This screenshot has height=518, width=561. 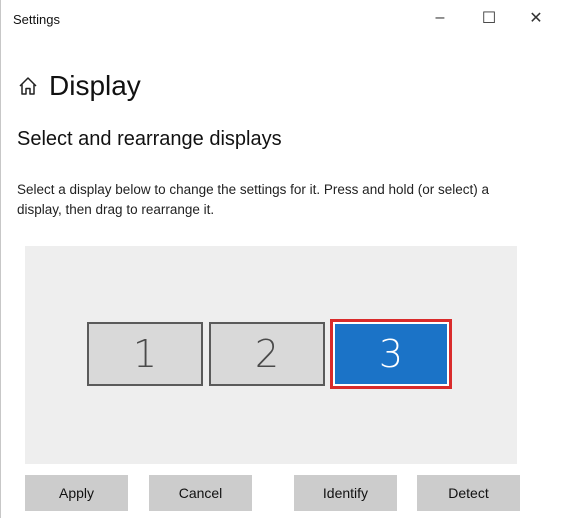 I want to click on minimize-icon: –, so click(x=440, y=17).